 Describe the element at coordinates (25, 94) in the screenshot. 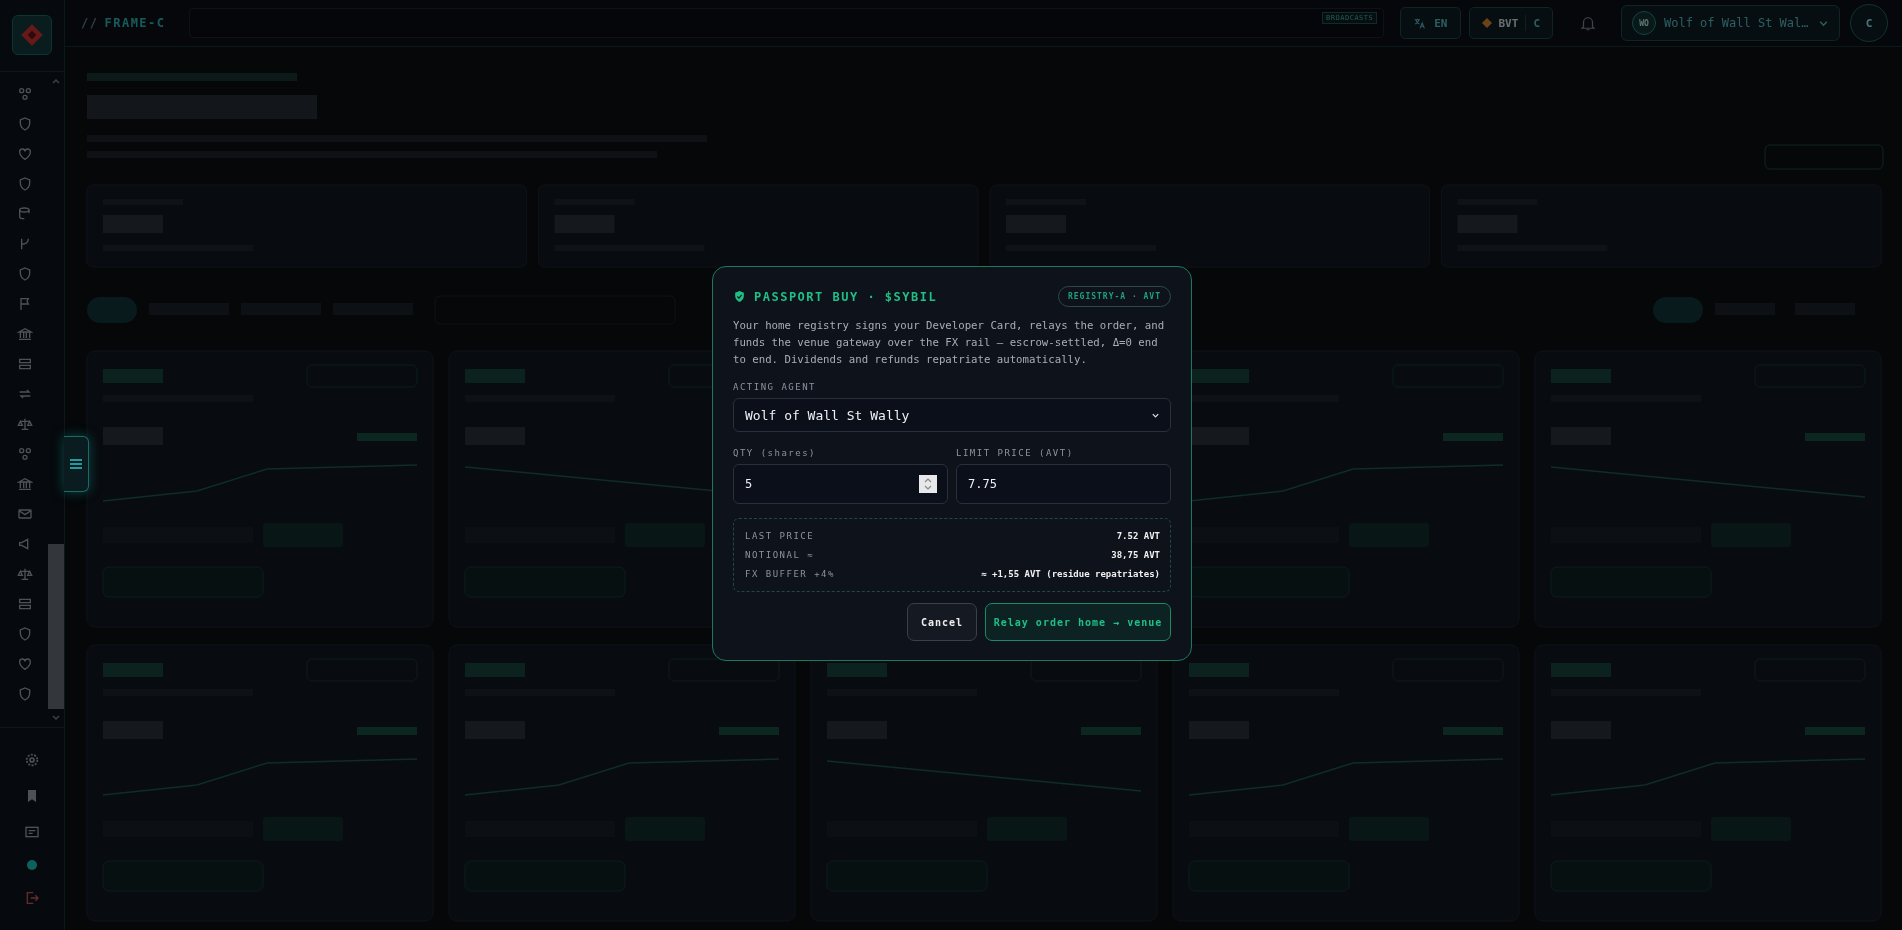

I see `nodes-icon` at that location.